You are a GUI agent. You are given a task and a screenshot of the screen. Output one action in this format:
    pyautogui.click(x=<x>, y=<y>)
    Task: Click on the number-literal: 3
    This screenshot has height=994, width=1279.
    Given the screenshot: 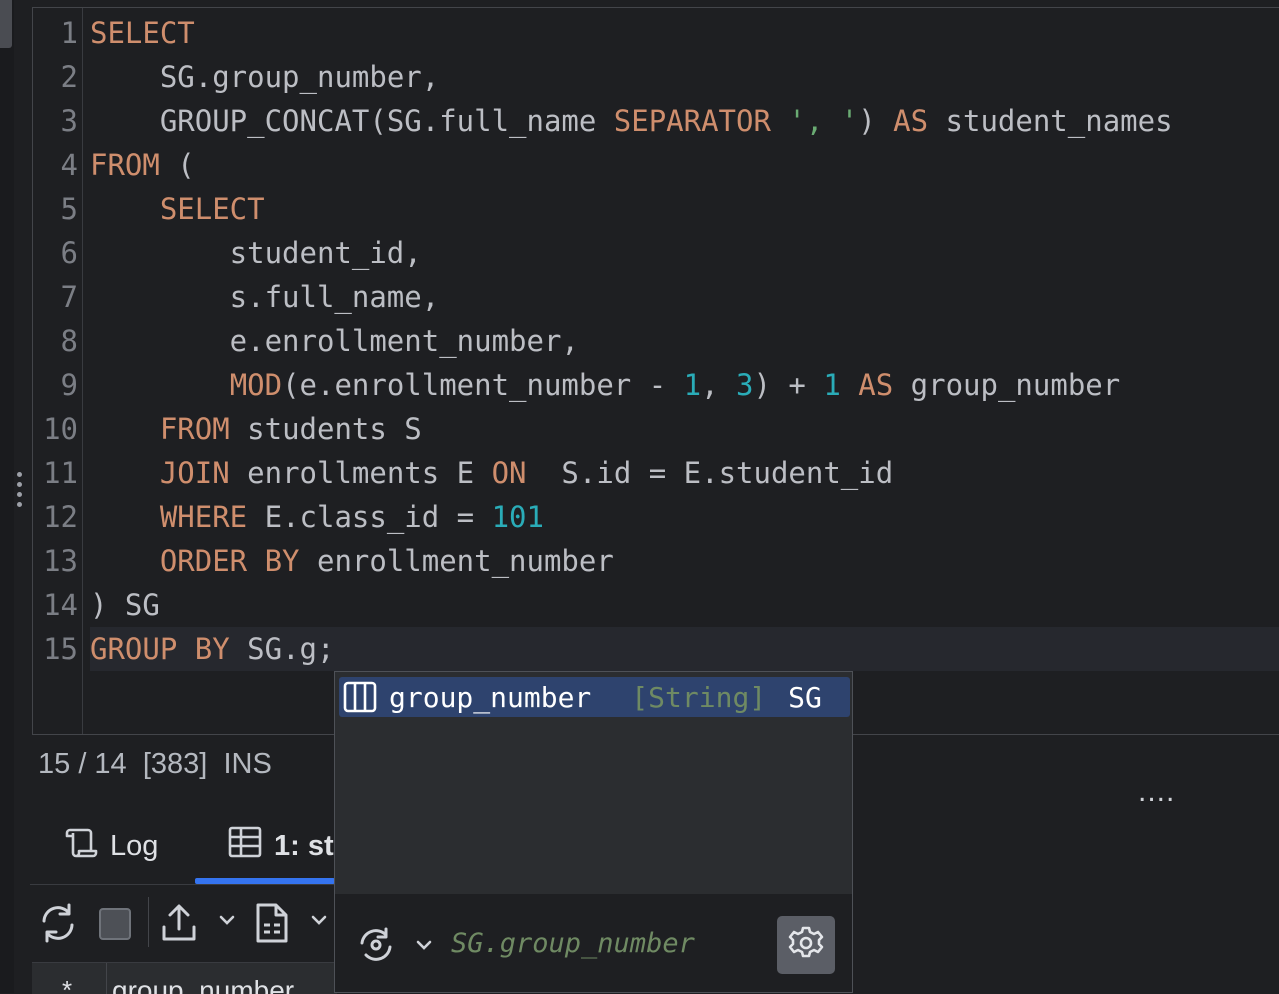 What is the action you would take?
    pyautogui.click(x=745, y=385)
    